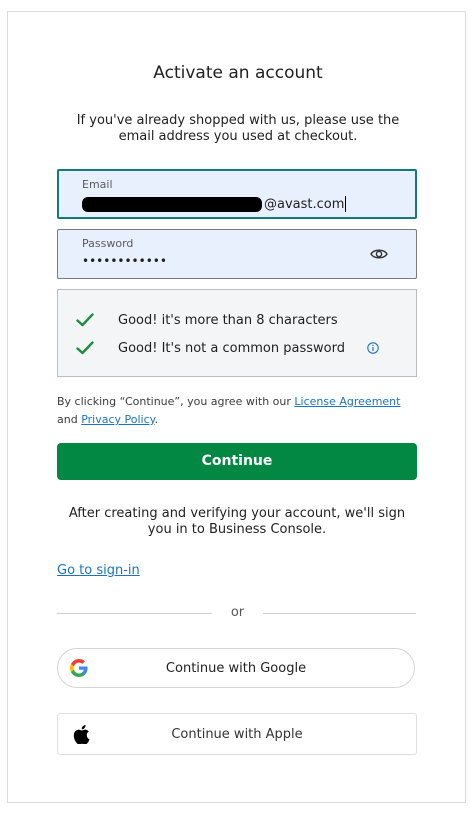 This screenshot has width=476, height=815. I want to click on email-value: @avast.com, so click(214, 204).